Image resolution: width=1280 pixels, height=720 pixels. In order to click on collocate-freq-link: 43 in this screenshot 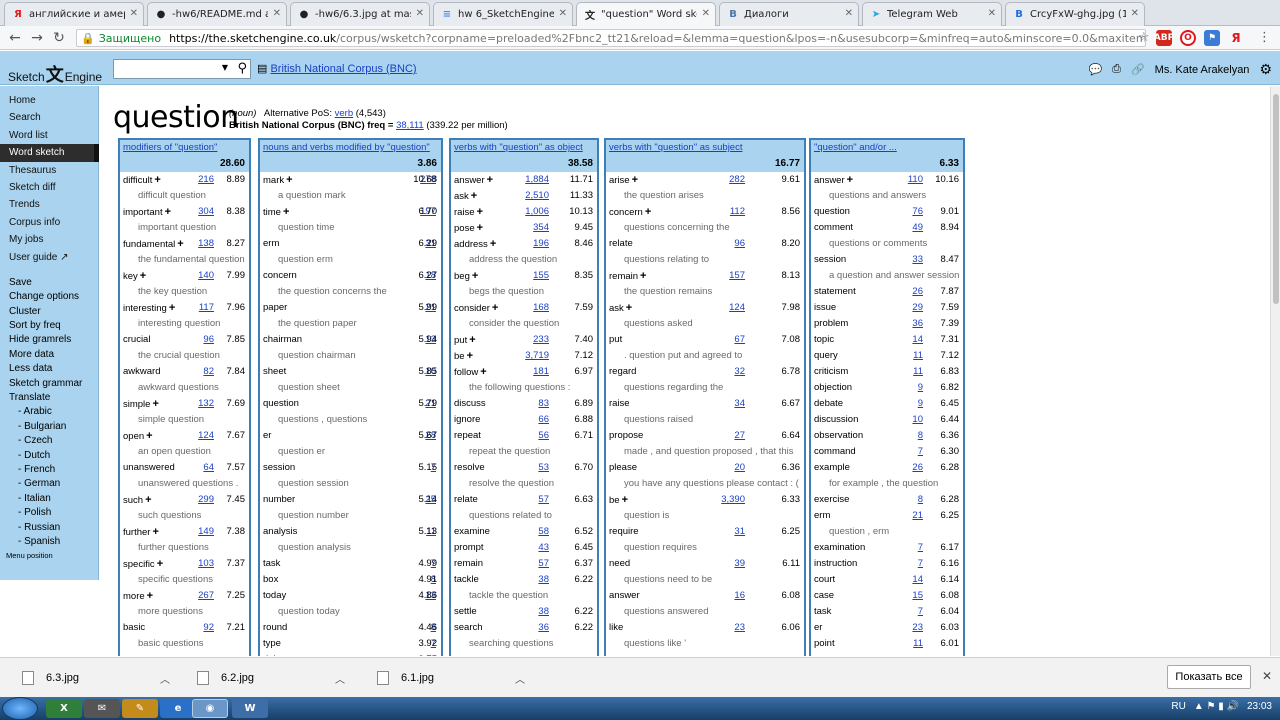, I will do `click(543, 548)`.